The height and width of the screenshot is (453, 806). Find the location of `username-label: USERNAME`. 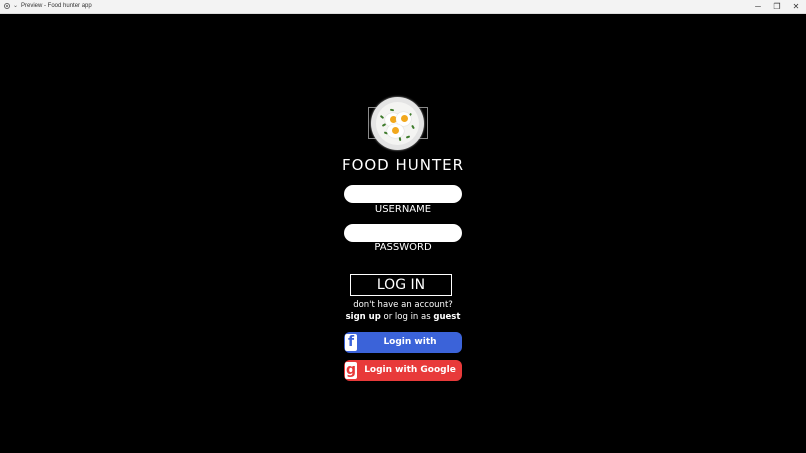

username-label: USERNAME is located at coordinates (403, 209).